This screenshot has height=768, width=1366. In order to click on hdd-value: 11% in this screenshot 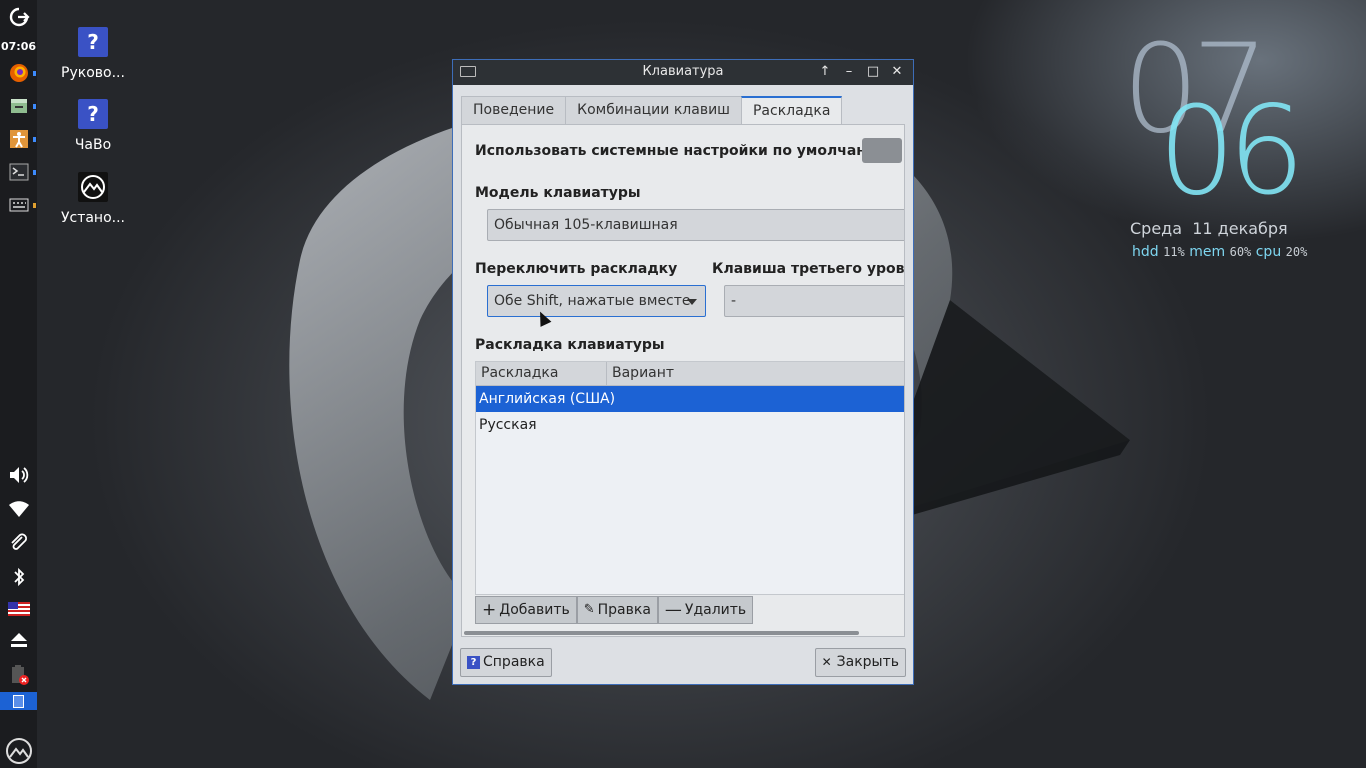, I will do `click(1174, 252)`.